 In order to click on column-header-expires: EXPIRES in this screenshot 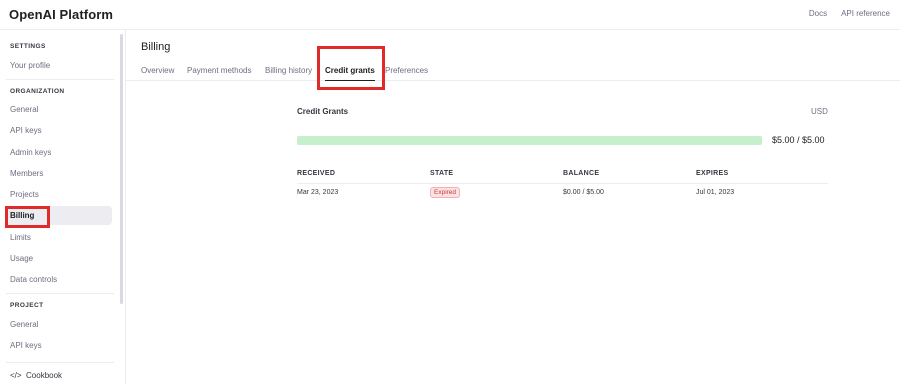, I will do `click(712, 173)`.